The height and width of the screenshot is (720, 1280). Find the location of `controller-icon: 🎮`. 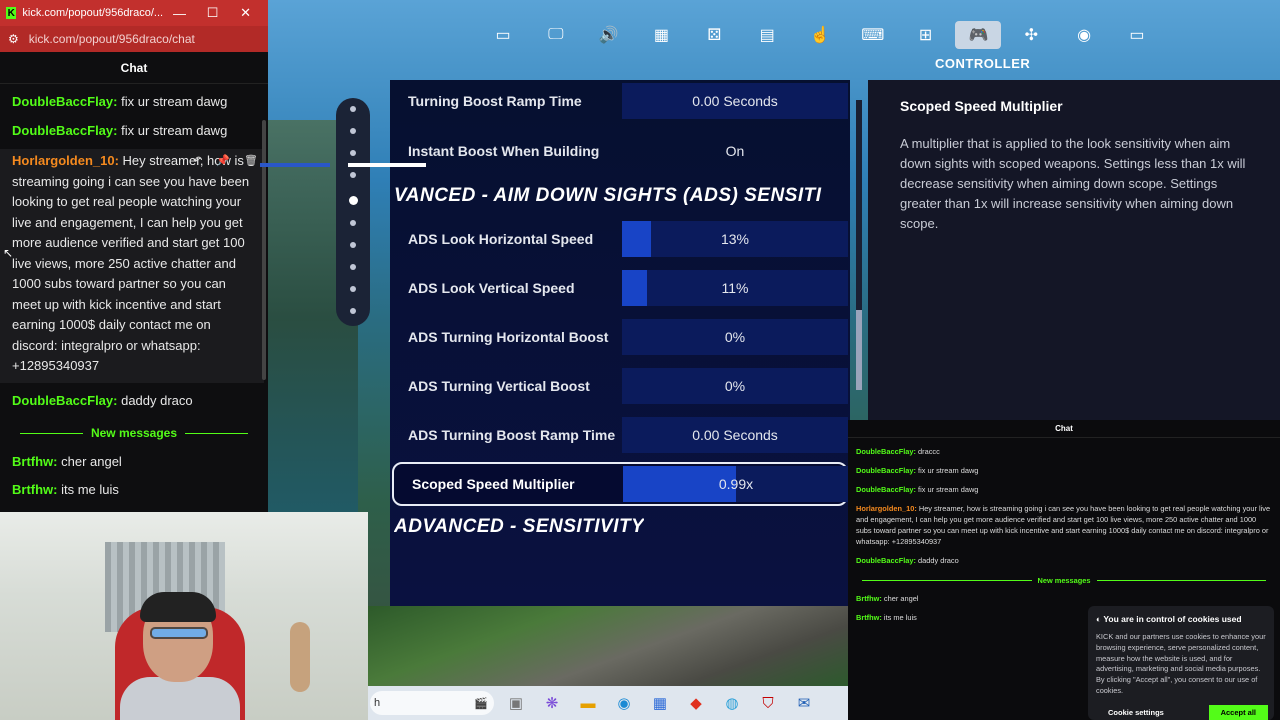

controller-icon: 🎮 is located at coordinates (978, 35).